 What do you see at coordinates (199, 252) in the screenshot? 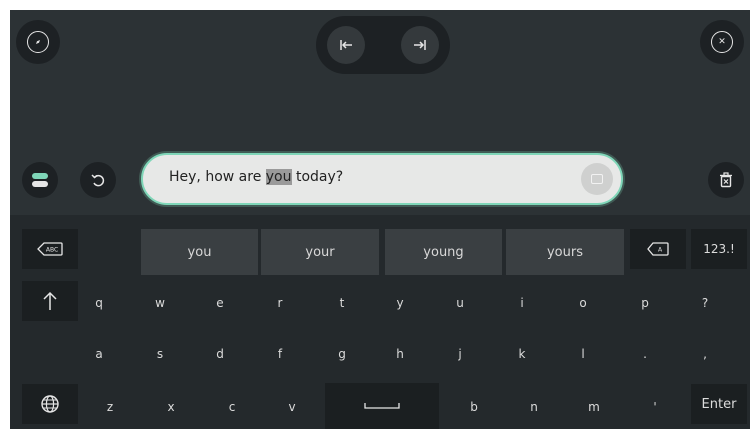
I see `suggestion-1: you` at bounding box center [199, 252].